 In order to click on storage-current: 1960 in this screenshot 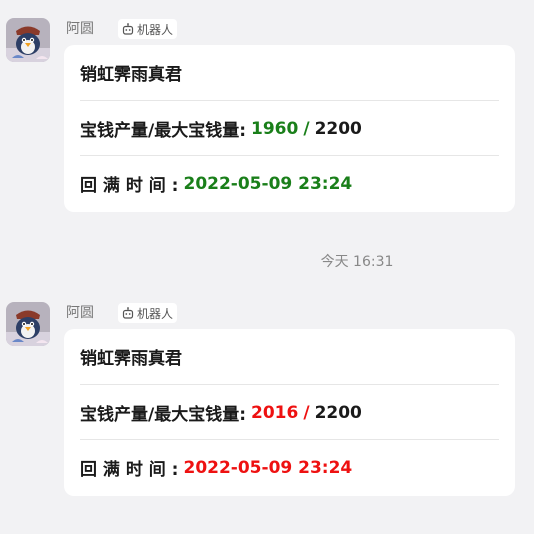, I will do `click(275, 128)`.